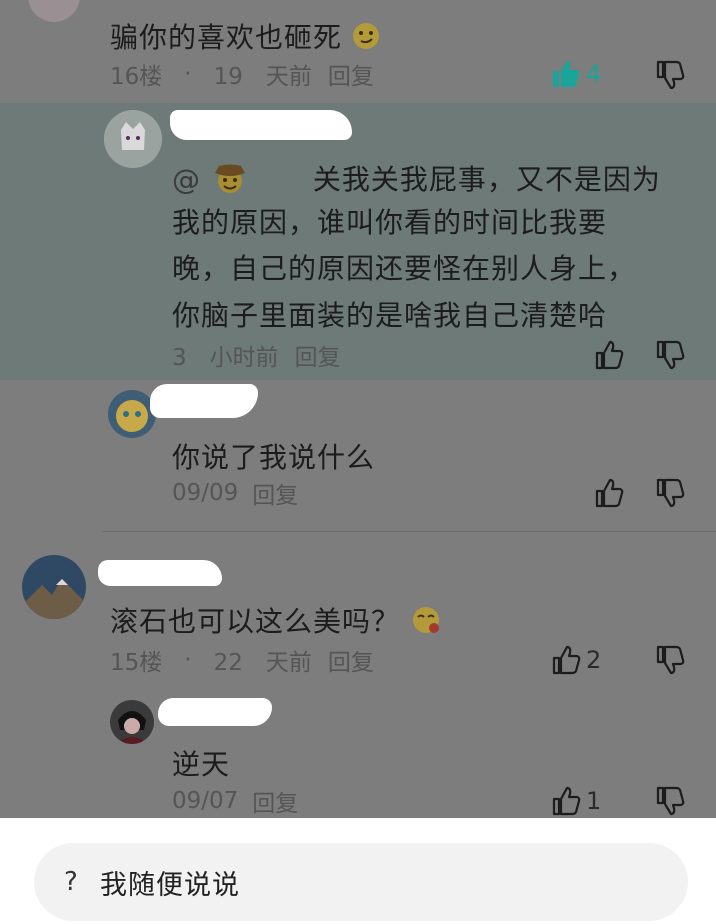 This screenshot has width=716, height=924. I want to click on like-count: 4, so click(594, 74).